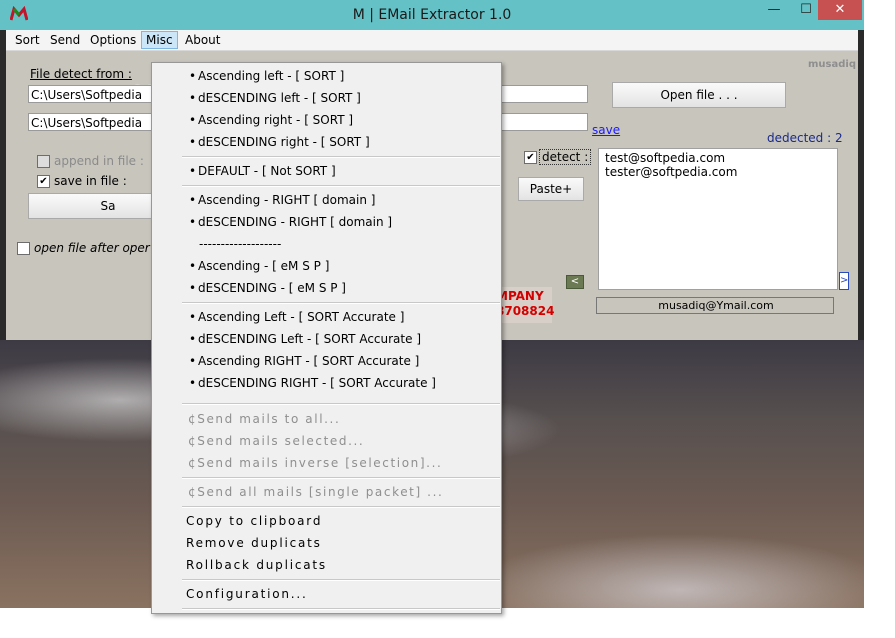  What do you see at coordinates (271, 76) in the screenshot?
I see `menu-option-label: Ascending left - [ SORT ]` at bounding box center [271, 76].